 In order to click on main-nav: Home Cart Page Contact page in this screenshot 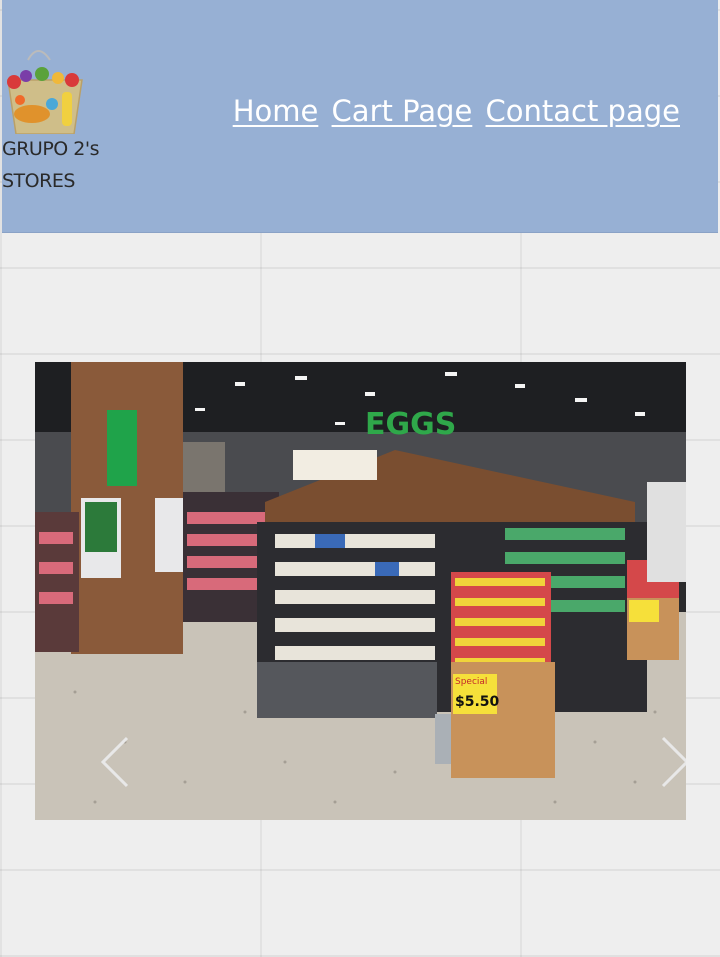, I will do `click(454, 111)`.